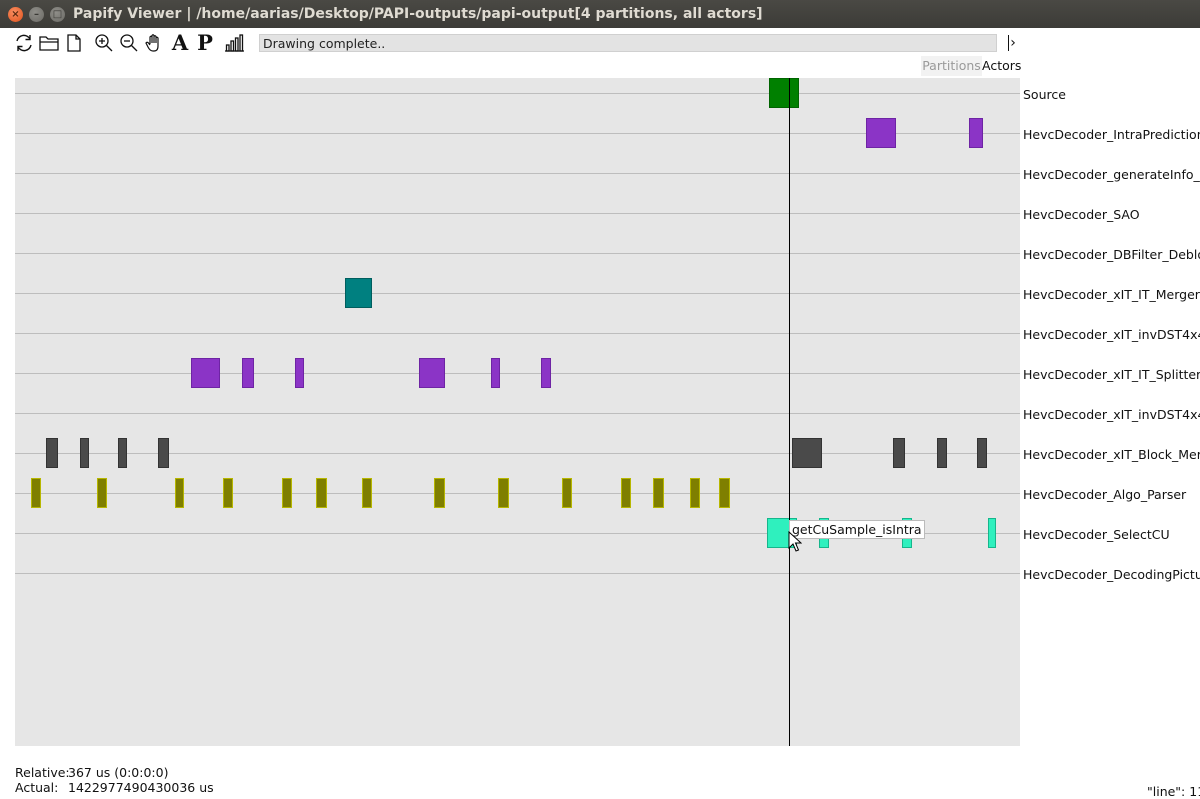  Describe the element at coordinates (104, 43) in the screenshot. I see `zoom-in-icon` at that location.